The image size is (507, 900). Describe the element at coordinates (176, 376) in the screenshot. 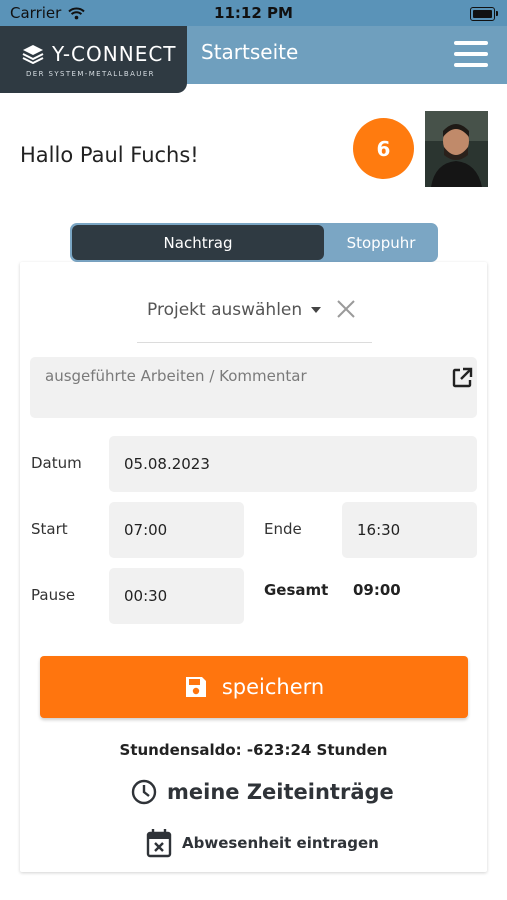

I see `comment-placeholder: ausgeführte Arbeiten / Kommentar` at that location.